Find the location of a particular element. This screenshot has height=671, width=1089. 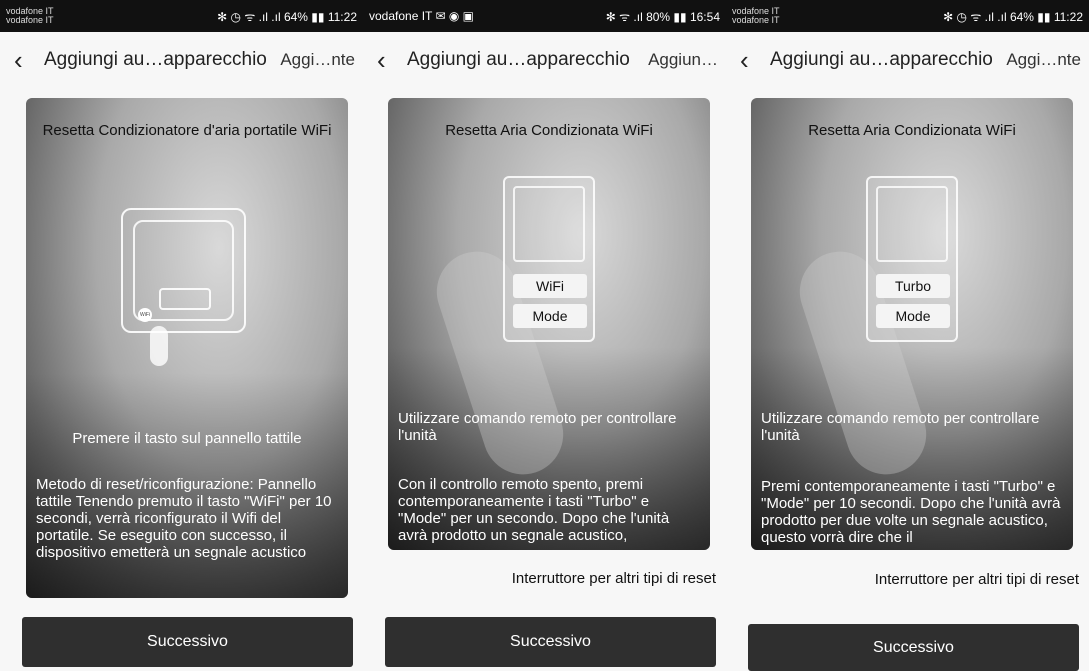

card-caption: Premere il tasto sul pannello tattile is located at coordinates (187, 438).